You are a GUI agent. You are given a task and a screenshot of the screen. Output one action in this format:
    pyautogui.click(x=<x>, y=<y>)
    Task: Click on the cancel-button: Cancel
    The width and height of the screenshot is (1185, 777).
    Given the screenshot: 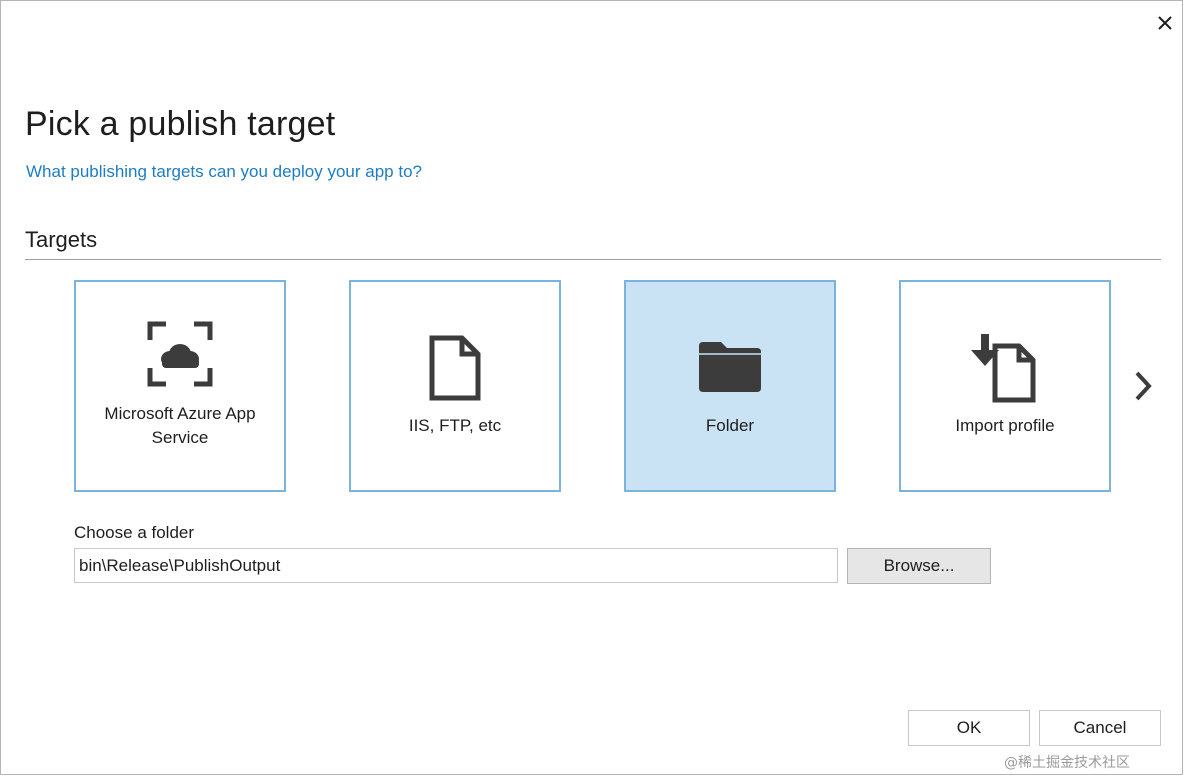 What is the action you would take?
    pyautogui.click(x=1100, y=728)
    